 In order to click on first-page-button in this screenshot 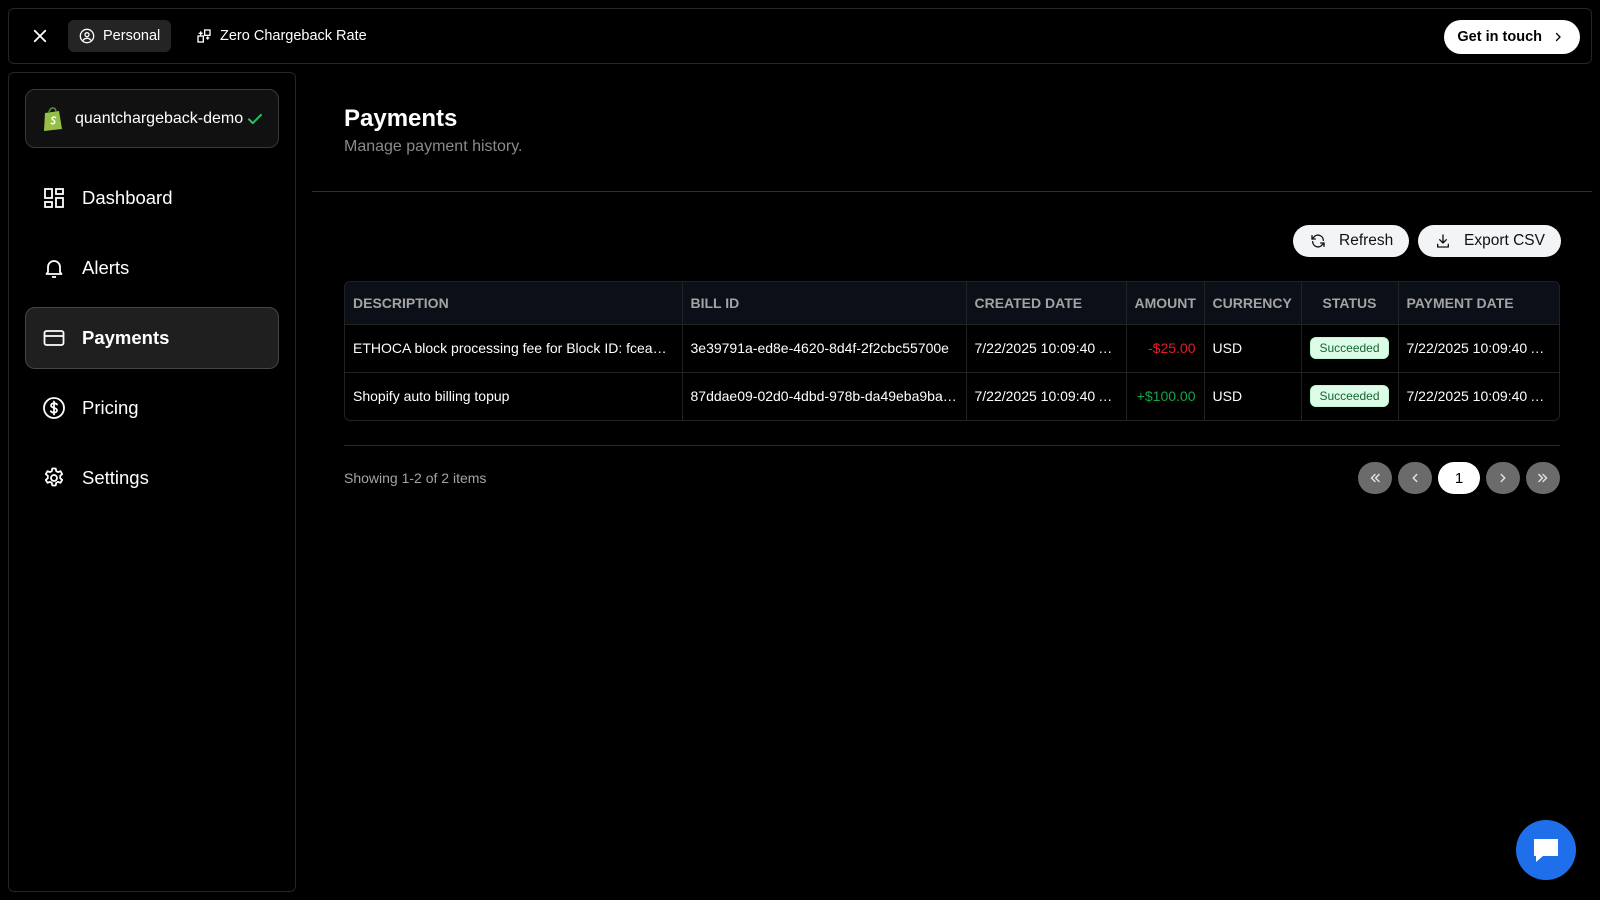, I will do `click(1375, 478)`.